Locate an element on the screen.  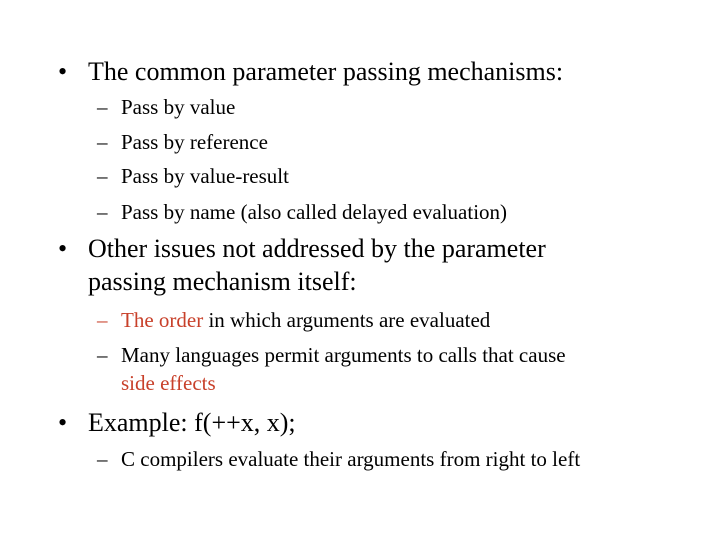
sub-bullet-text: Pass by reference is located at coordinates (194, 142).